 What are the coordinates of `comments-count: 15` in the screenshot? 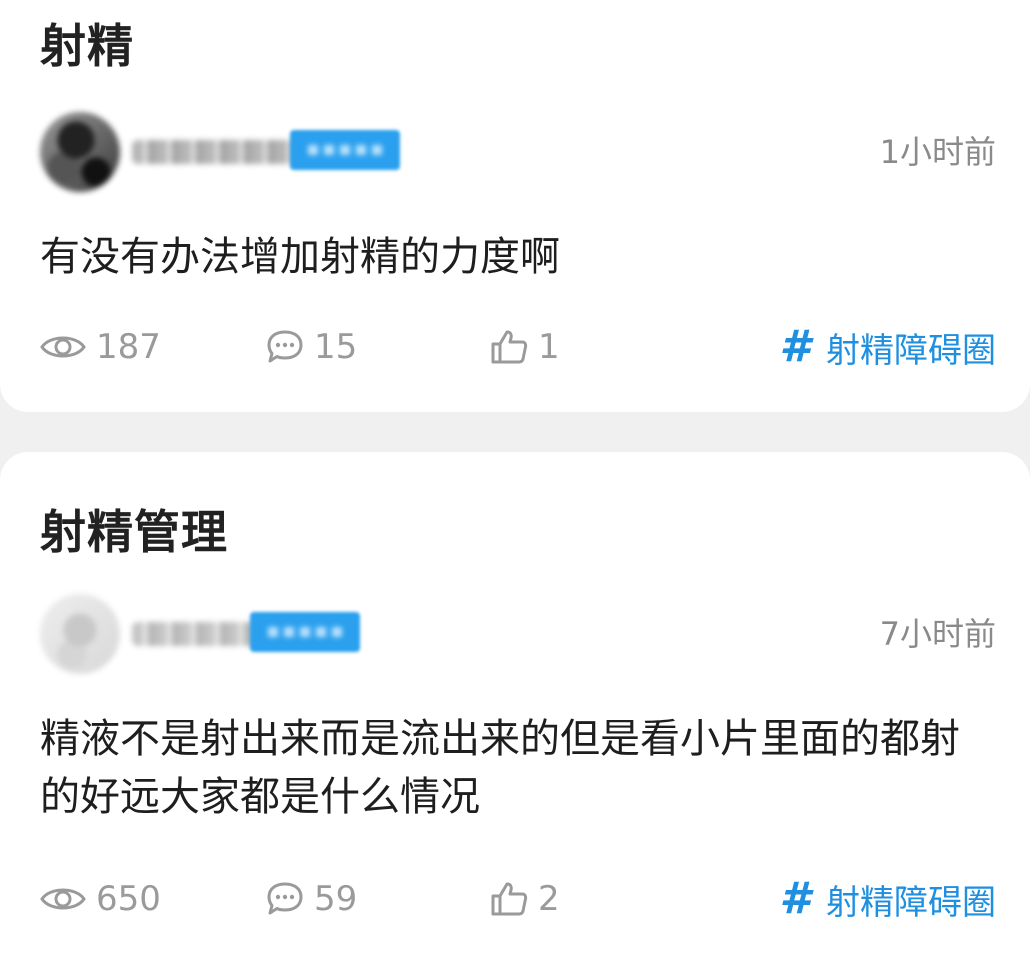 It's located at (336, 347).